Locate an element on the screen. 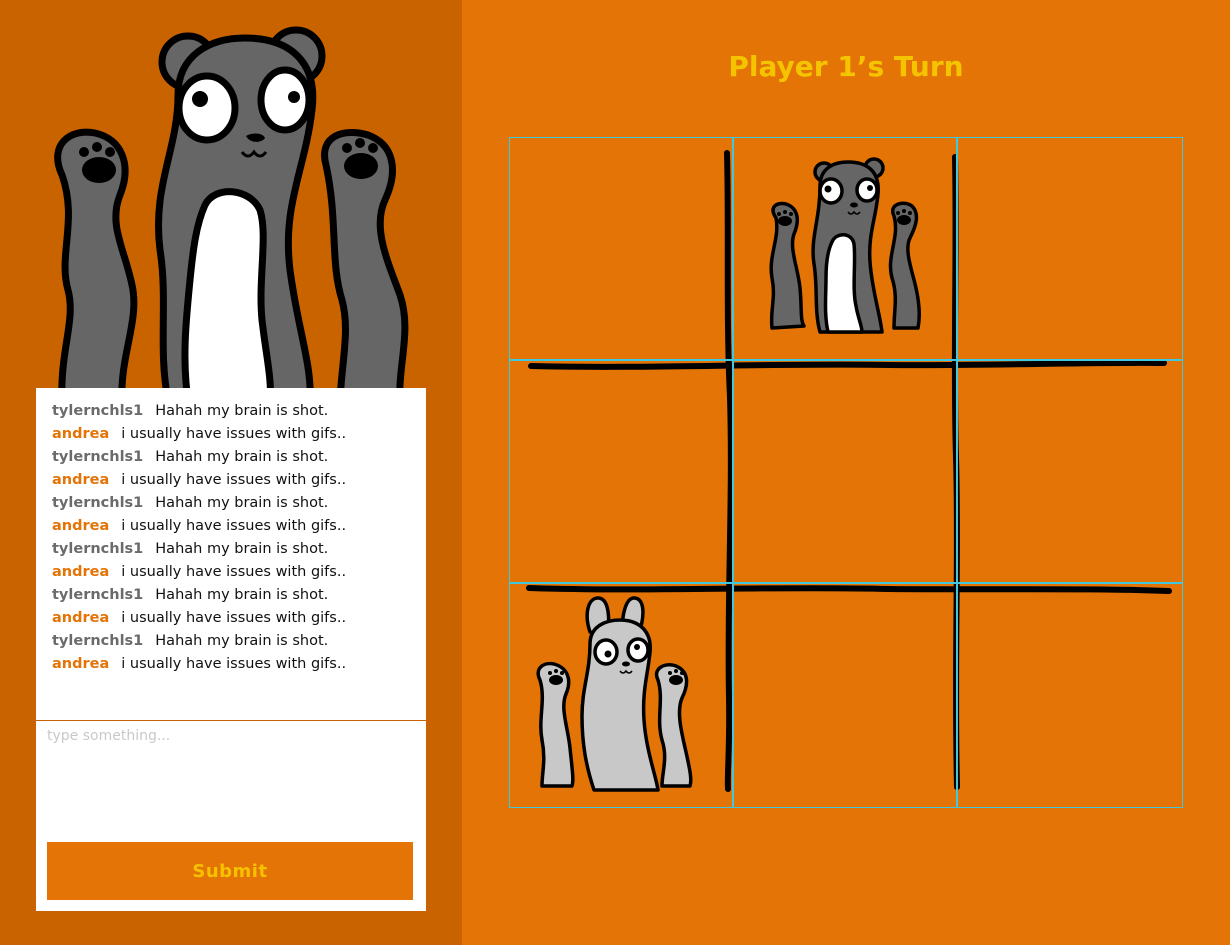 Image resolution: width=1230 pixels, height=945 pixels. board-cell-r2c3 is located at coordinates (1070, 471).